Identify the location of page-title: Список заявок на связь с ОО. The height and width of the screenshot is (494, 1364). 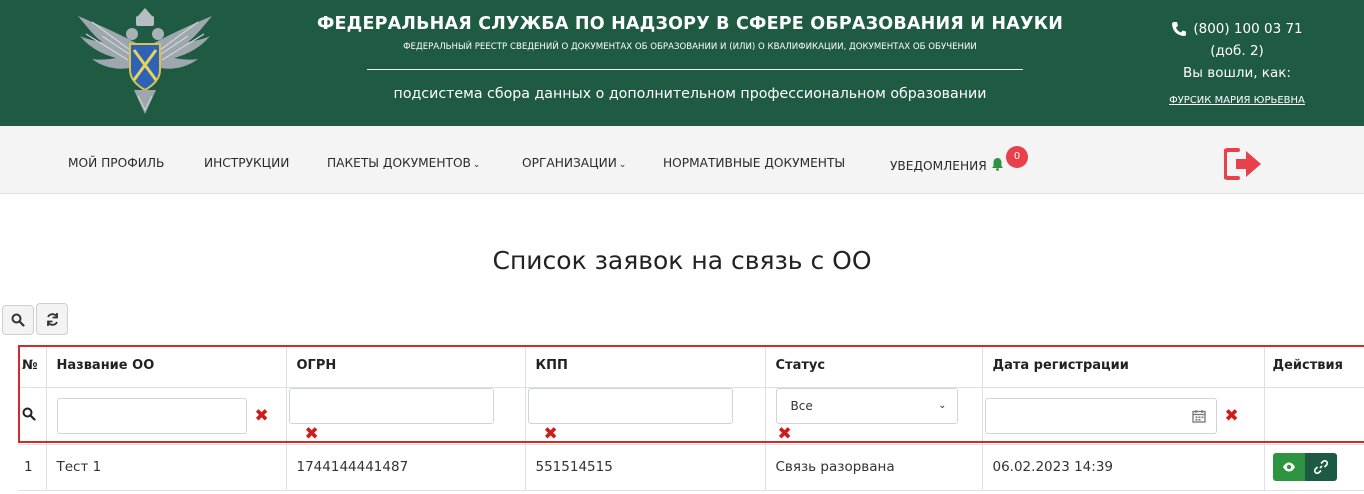
(682, 260).